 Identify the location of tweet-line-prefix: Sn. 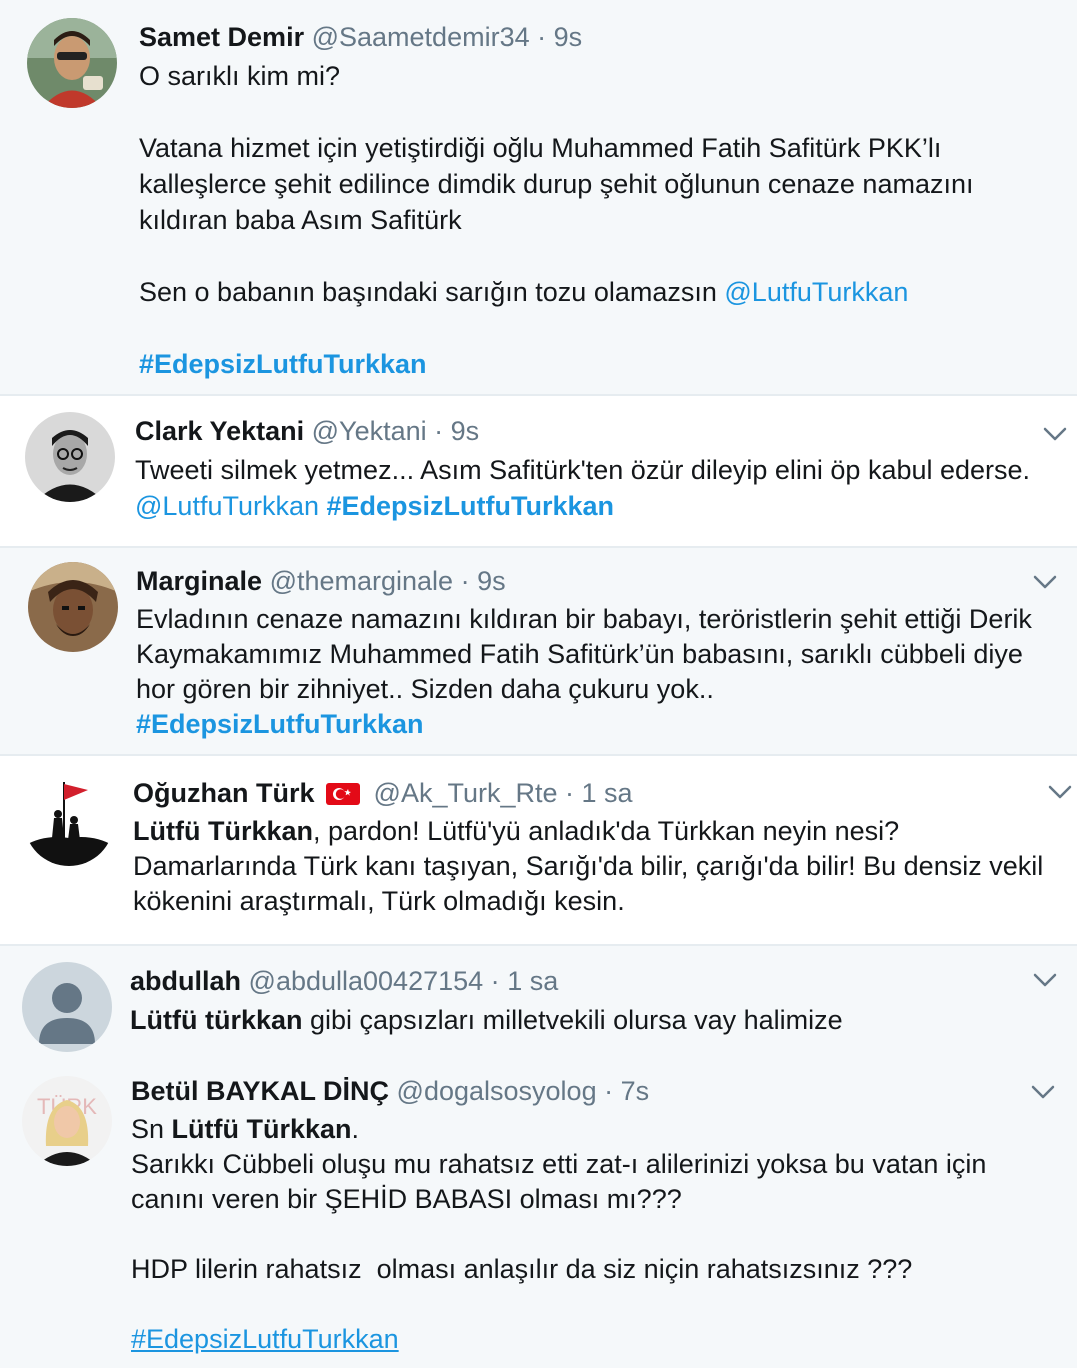
(151, 1129).